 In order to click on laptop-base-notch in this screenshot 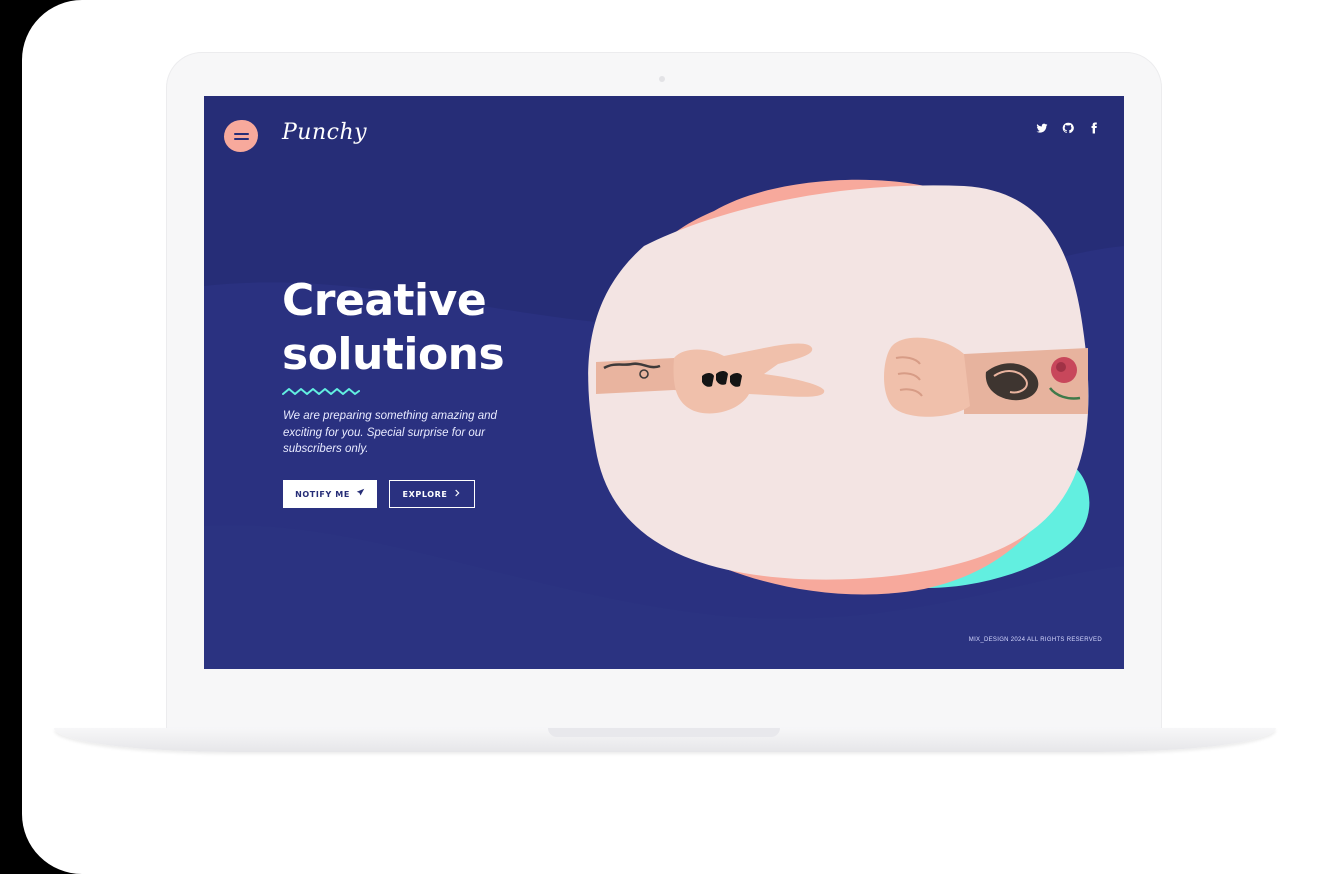, I will do `click(664, 732)`.